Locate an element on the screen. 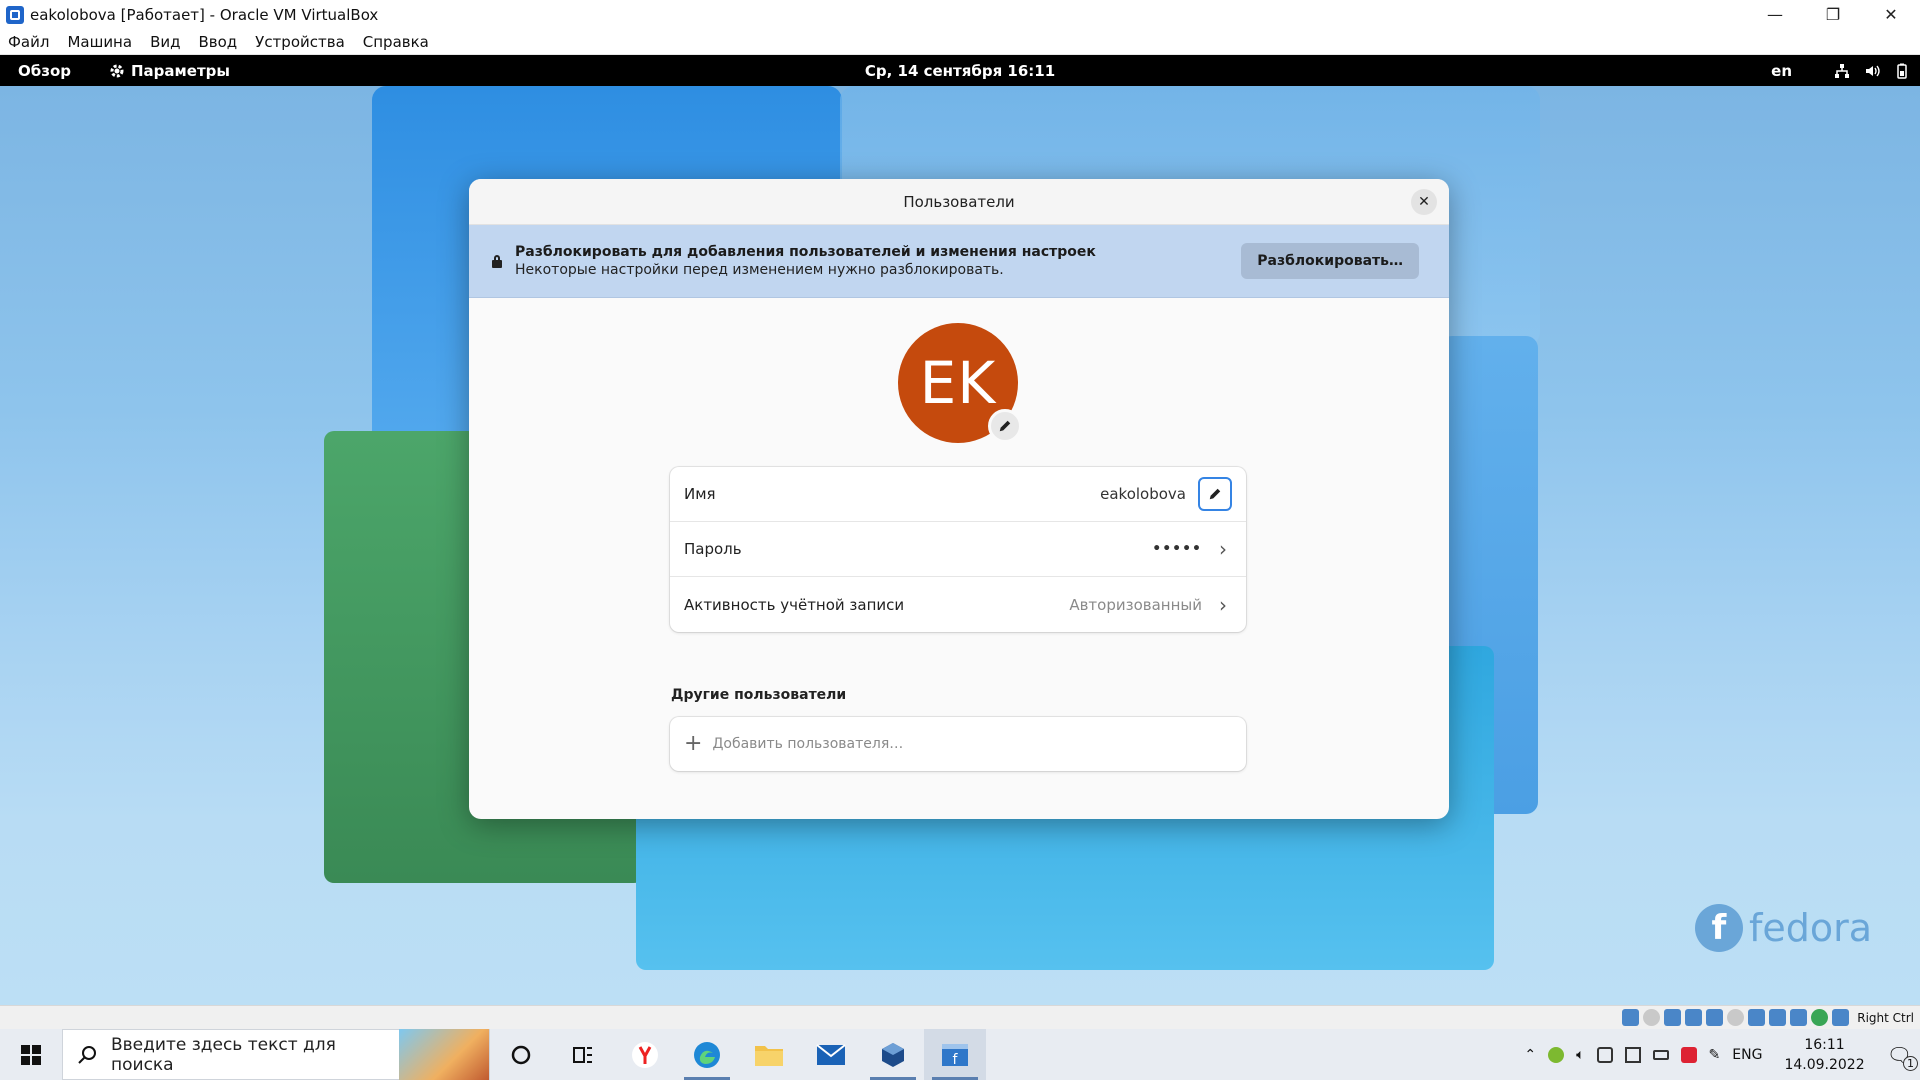 The image size is (1920, 1080). network-icon is located at coordinates (1842, 71).